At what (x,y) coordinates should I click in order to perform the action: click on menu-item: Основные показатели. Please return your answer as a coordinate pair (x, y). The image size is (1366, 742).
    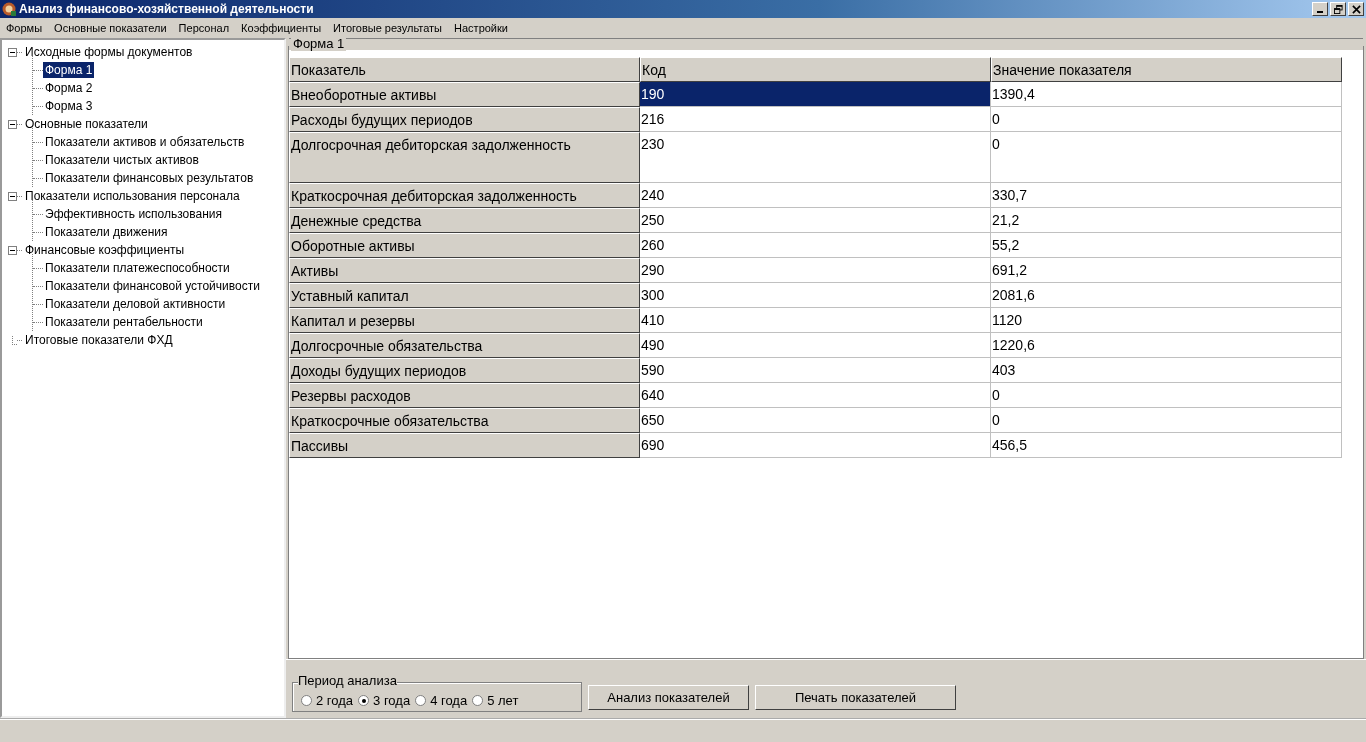
    Looking at the image, I should click on (110, 28).